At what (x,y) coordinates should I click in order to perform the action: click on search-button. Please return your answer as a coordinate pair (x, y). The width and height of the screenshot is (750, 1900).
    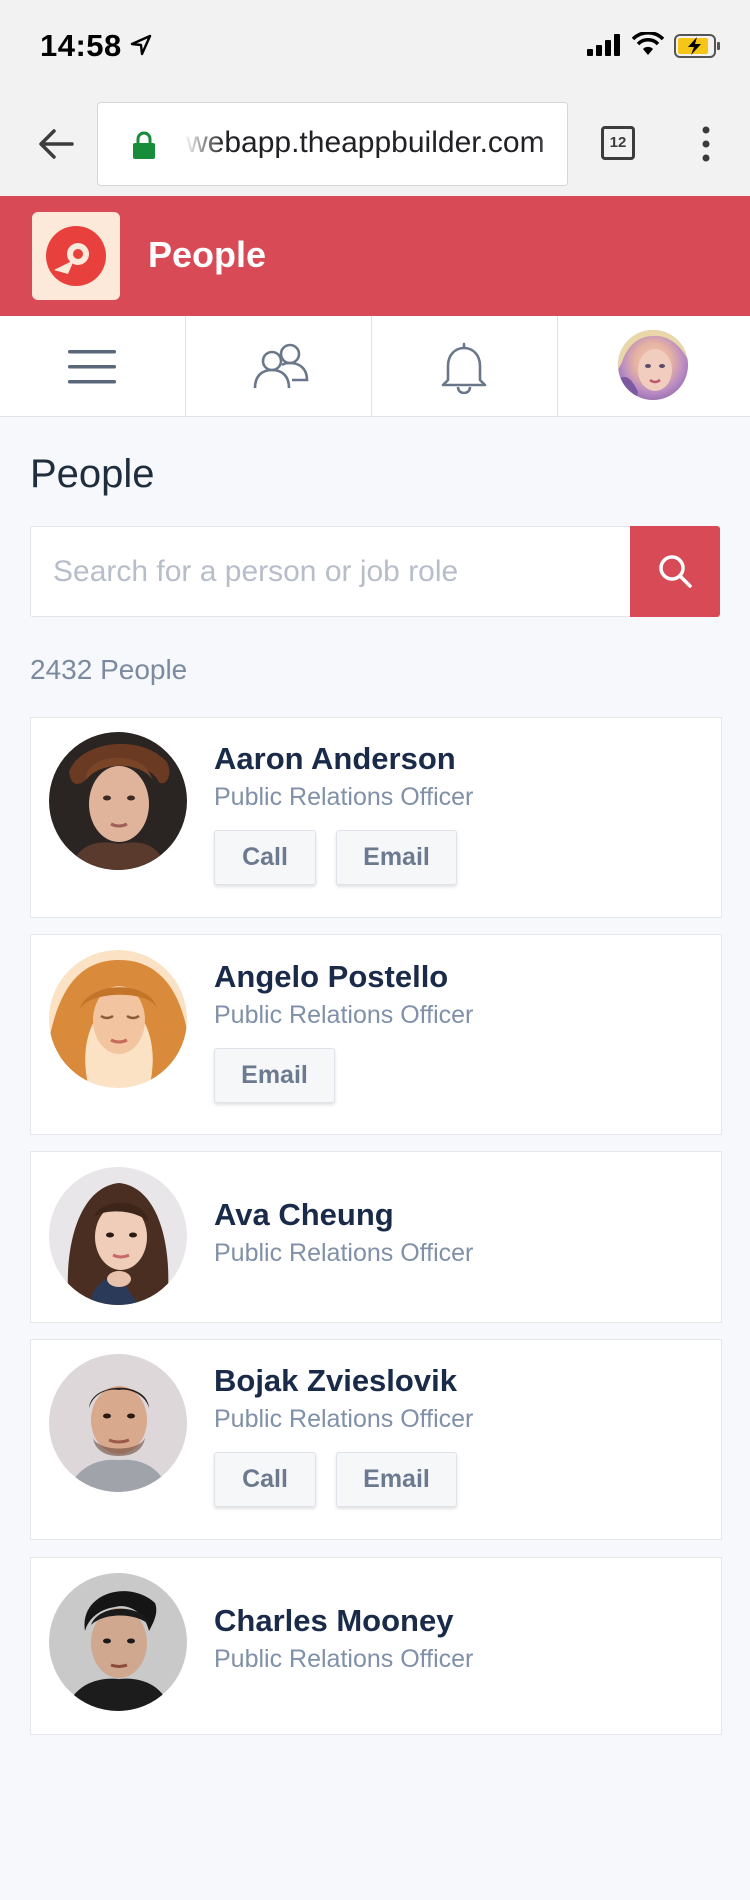
    Looking at the image, I should click on (675, 571).